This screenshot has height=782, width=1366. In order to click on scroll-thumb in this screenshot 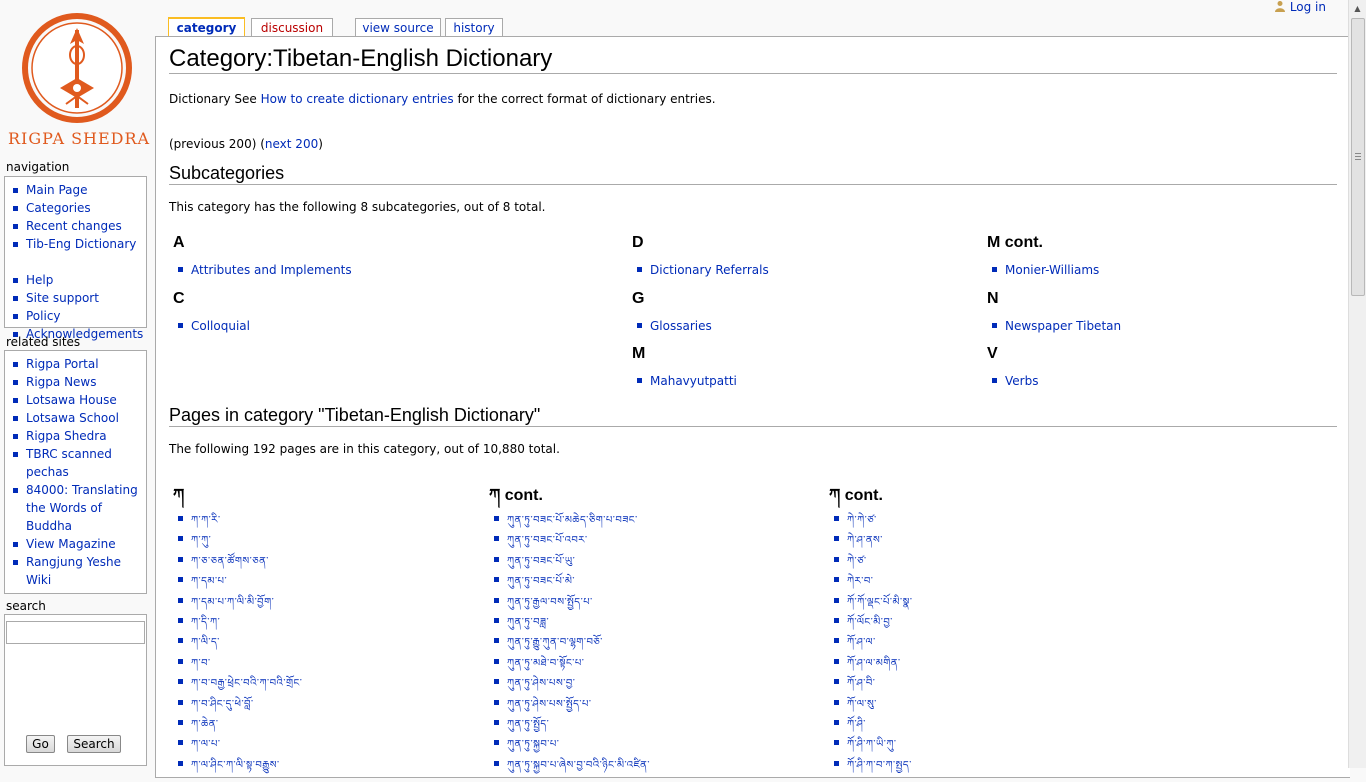, I will do `click(1358, 157)`.